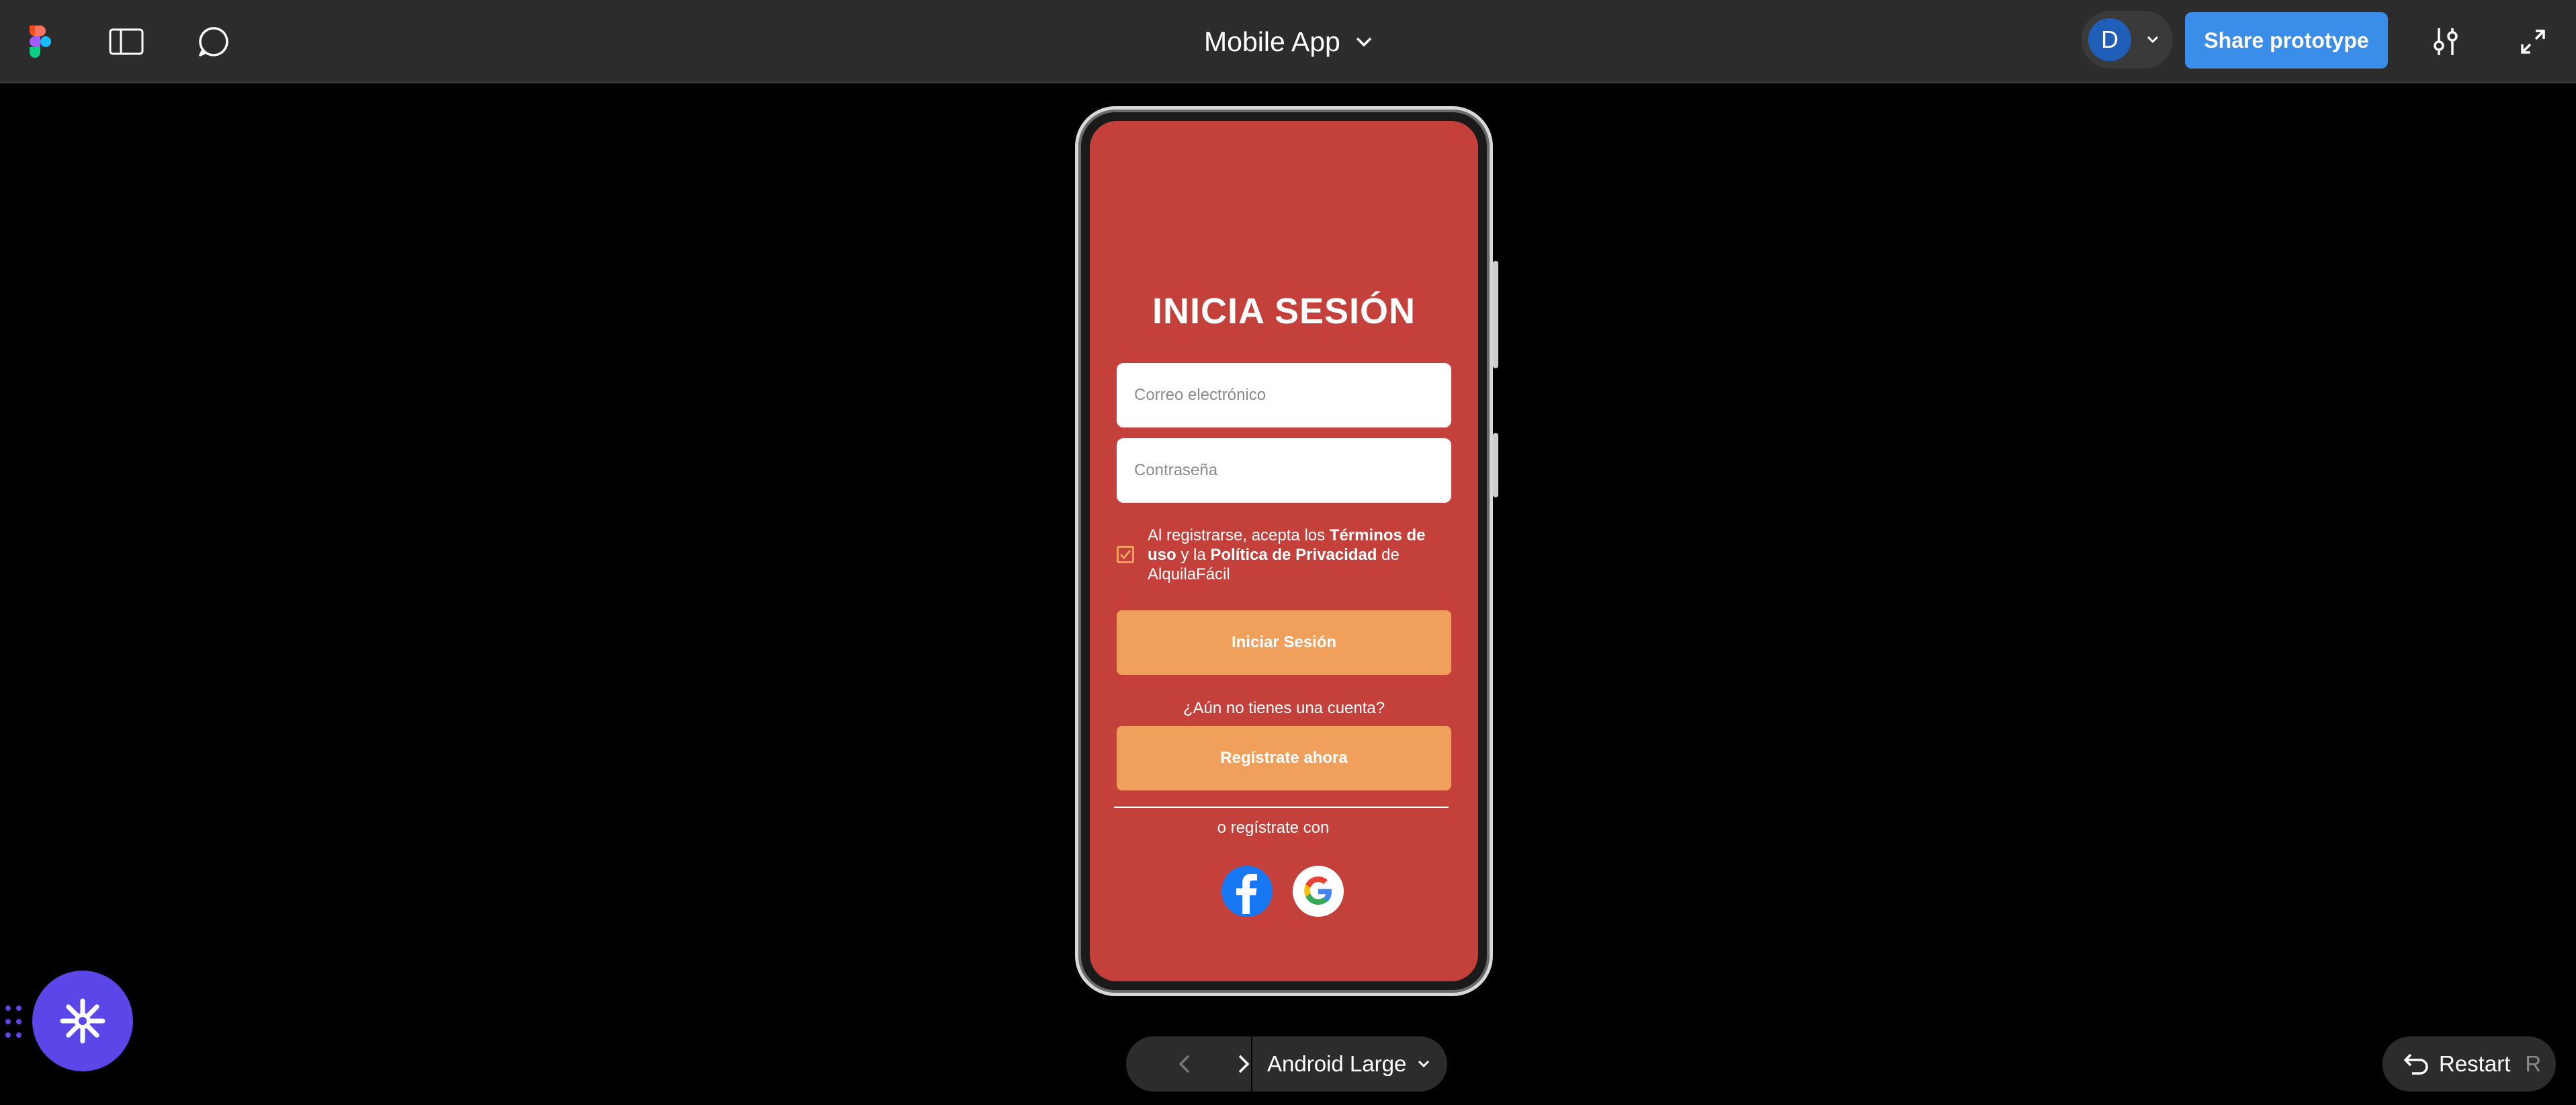  I want to click on or-register-with-text: o regístrate con, so click(1273, 828).